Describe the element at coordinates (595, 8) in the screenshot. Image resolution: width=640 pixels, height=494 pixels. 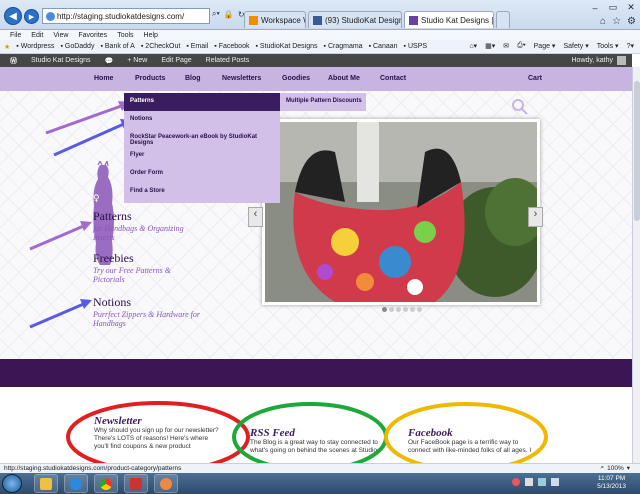
I see `minimize-icon: –` at that location.